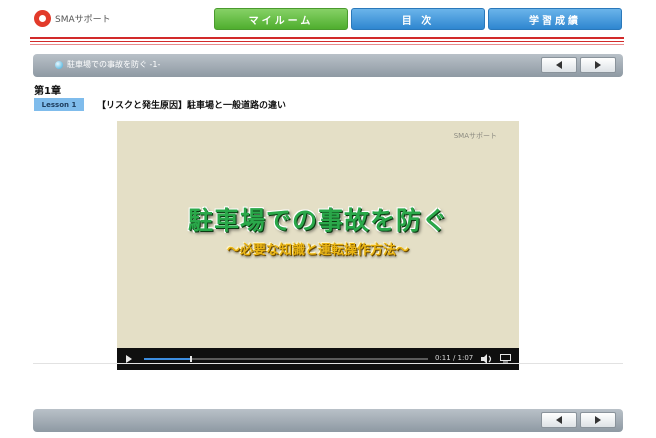 Image resolution: width=656 pixels, height=438 pixels. I want to click on video-controls: 0:11 / 1:07, so click(318, 359).